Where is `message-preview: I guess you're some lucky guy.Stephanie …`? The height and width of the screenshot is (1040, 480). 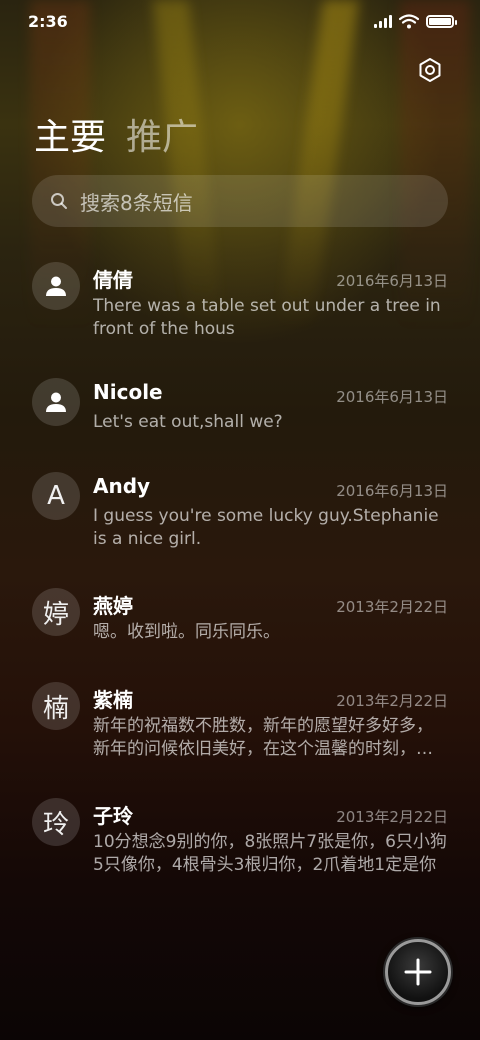
message-preview: I guess you're some lucky guy.Stephanie … is located at coordinates (266, 527).